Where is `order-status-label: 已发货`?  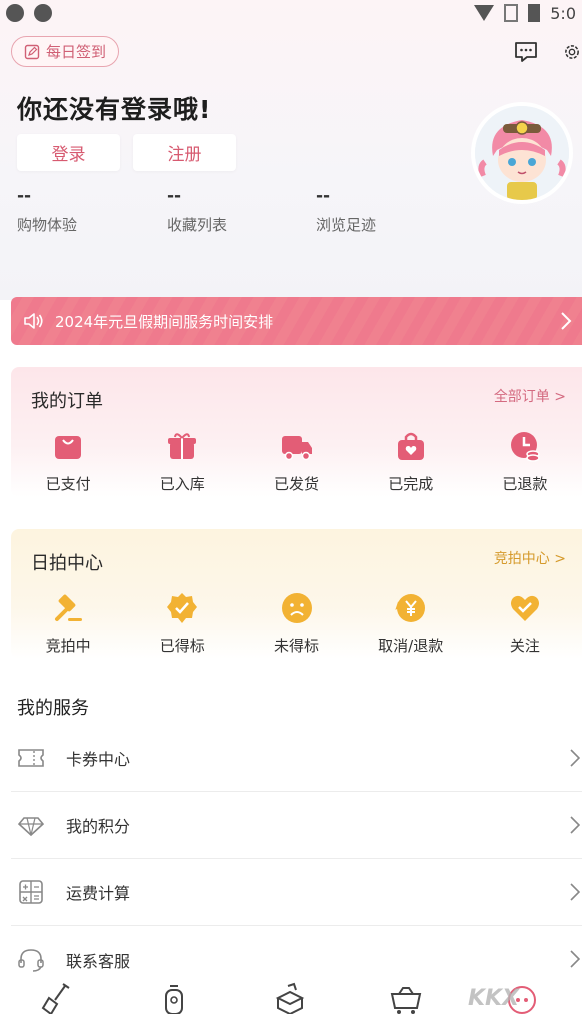
order-status-label: 已发货 is located at coordinates (297, 484).